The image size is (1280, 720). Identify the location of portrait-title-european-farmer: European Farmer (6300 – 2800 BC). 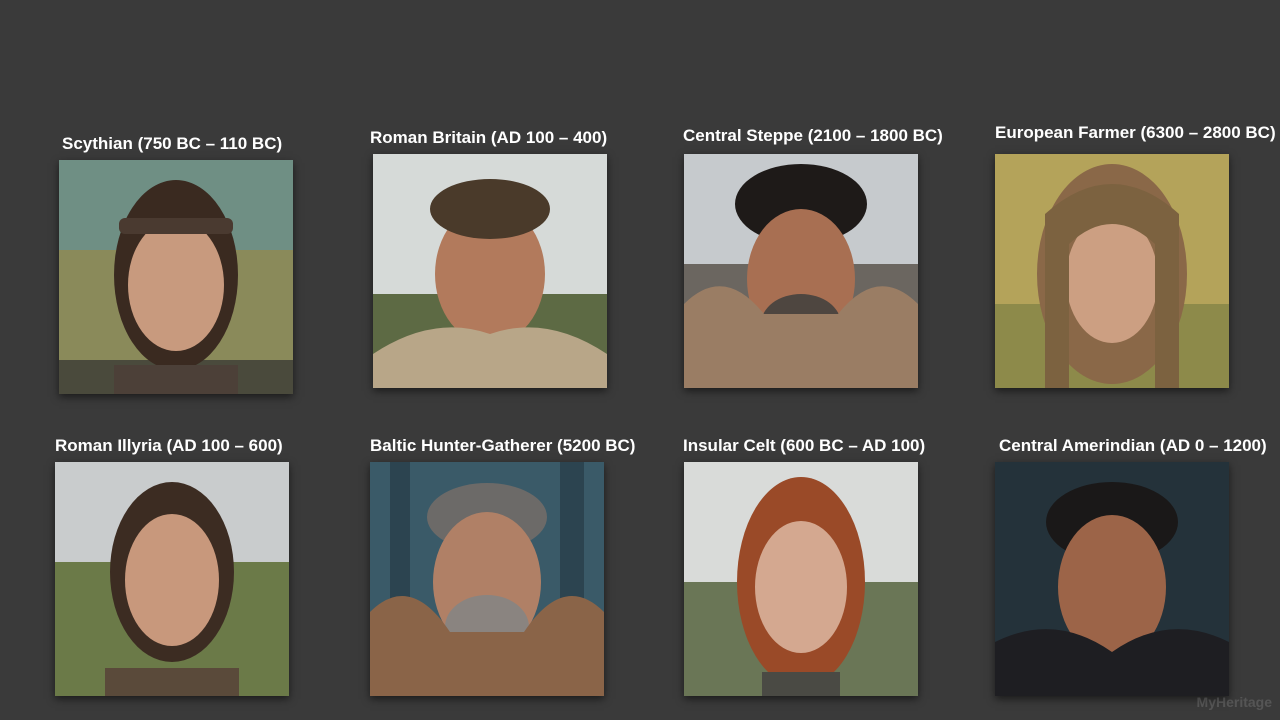
(1135, 132).